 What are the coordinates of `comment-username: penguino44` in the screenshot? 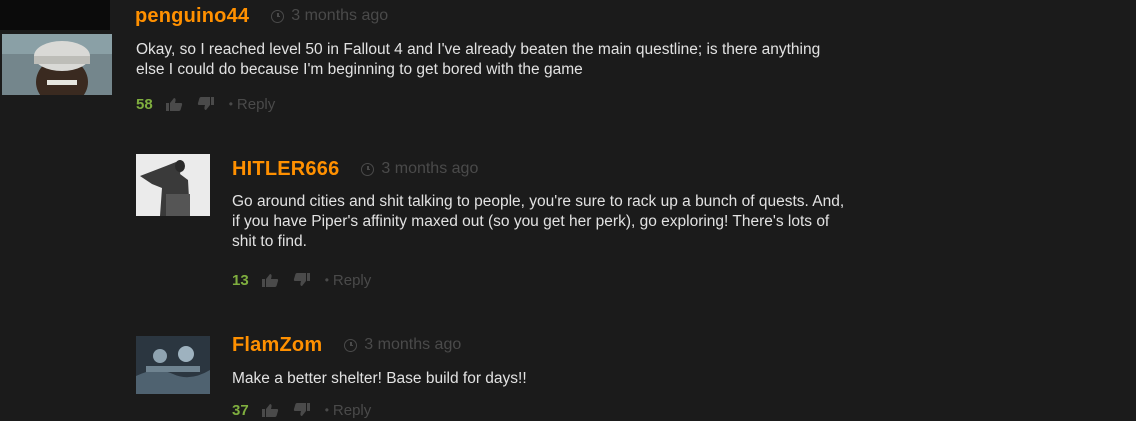 It's located at (192, 16).